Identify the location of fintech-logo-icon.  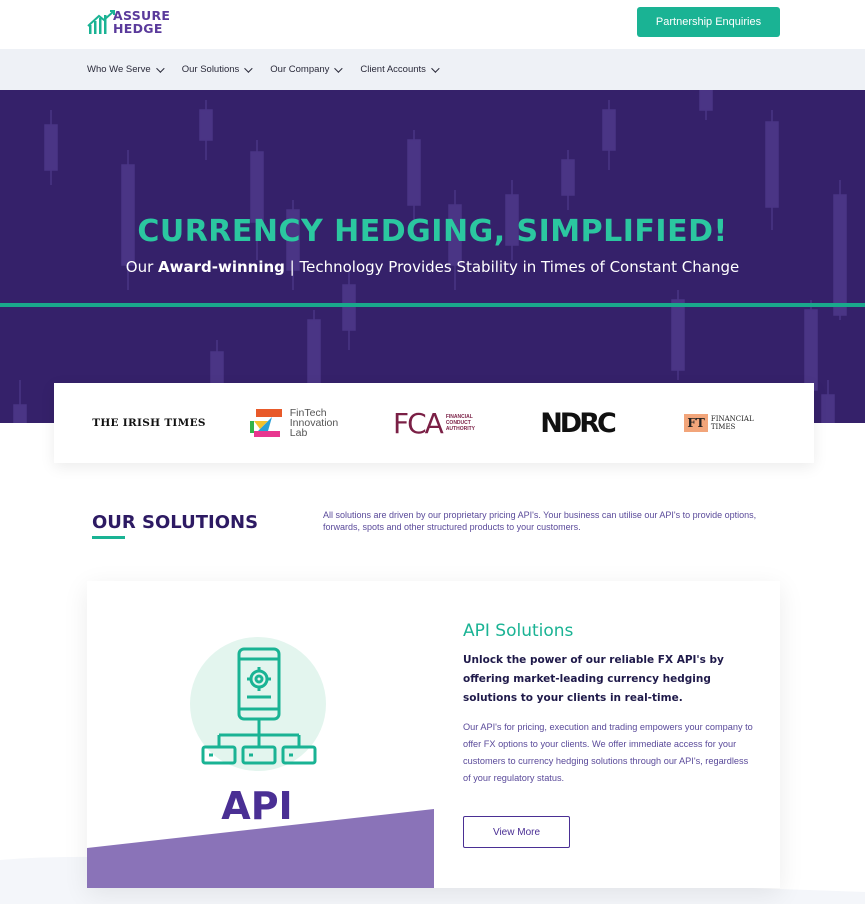
(265, 423).